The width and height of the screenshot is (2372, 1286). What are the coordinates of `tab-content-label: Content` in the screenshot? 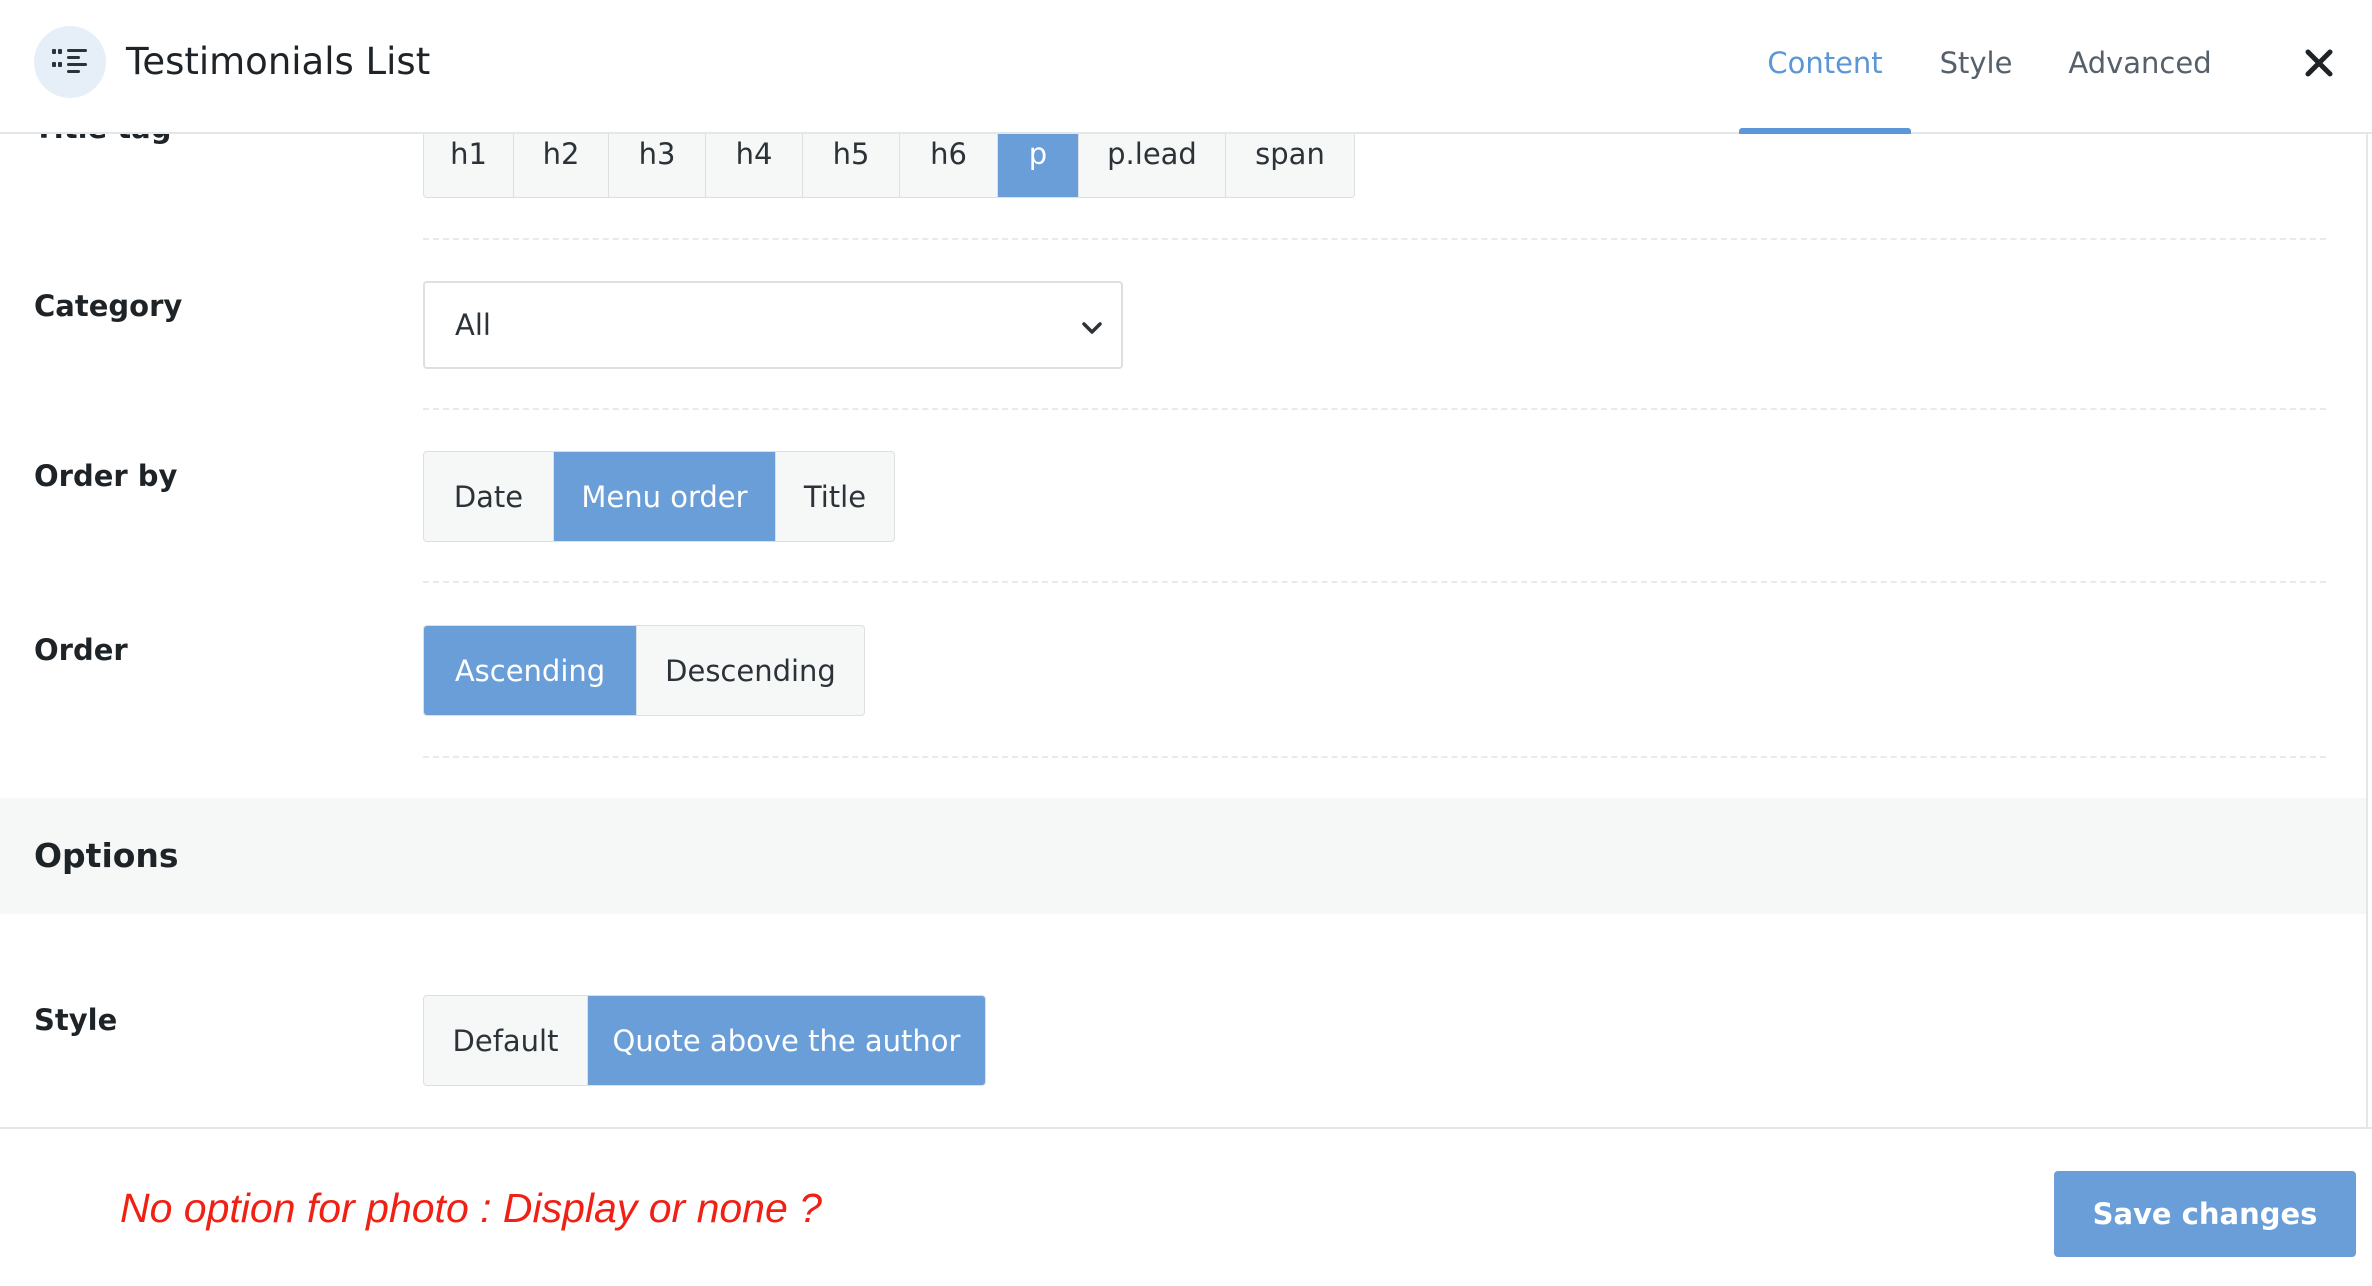 It's located at (1825, 63).